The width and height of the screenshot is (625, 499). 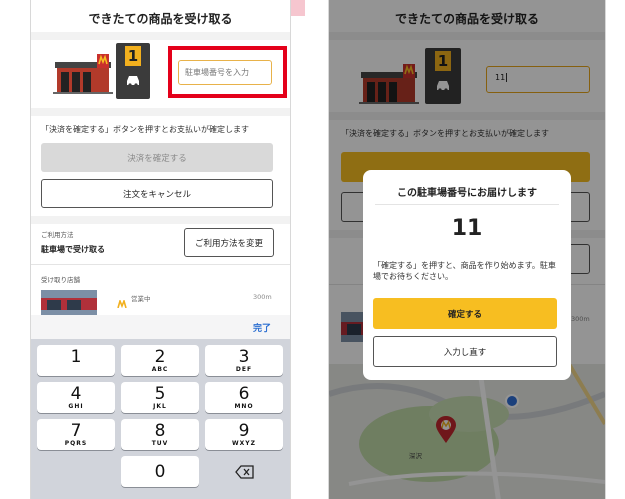 I want to click on key-9: 9 WXYZ, so click(x=244, y=434).